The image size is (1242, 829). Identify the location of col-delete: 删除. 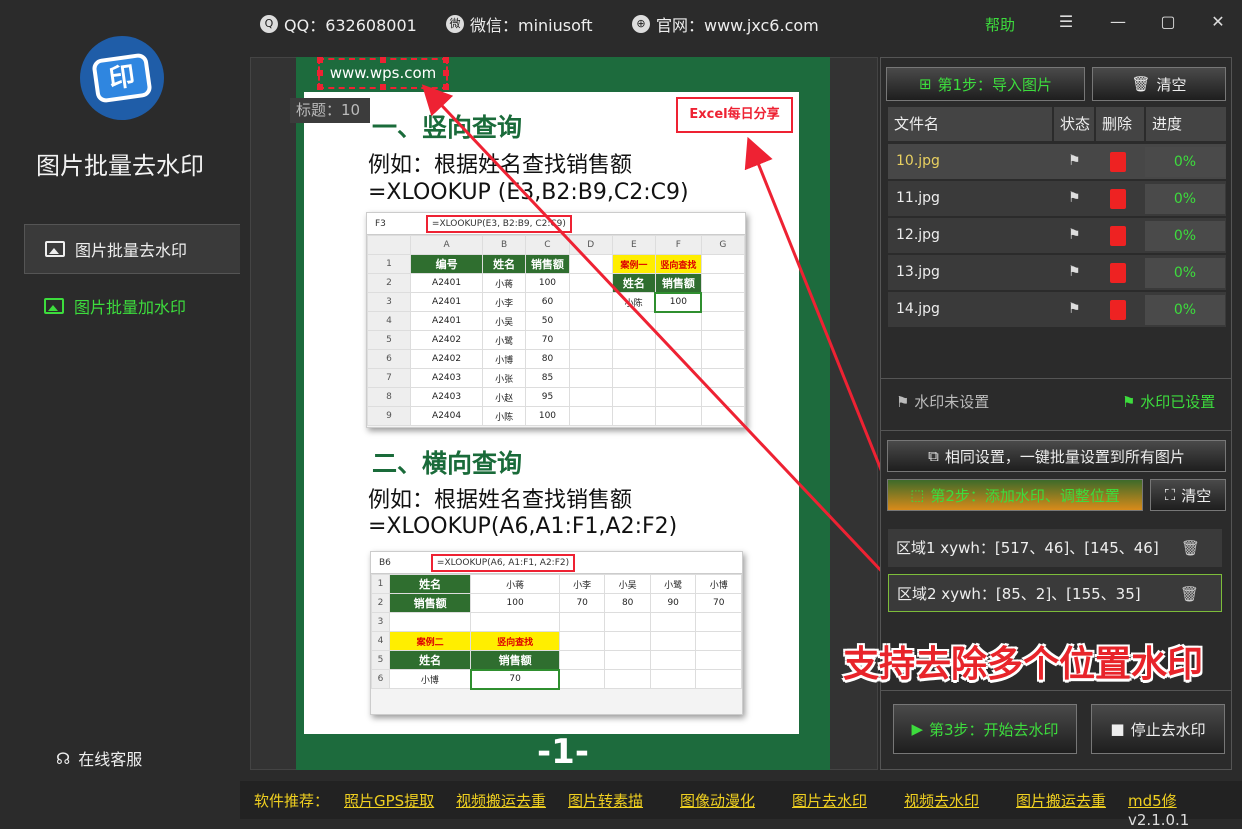
(1120, 124).